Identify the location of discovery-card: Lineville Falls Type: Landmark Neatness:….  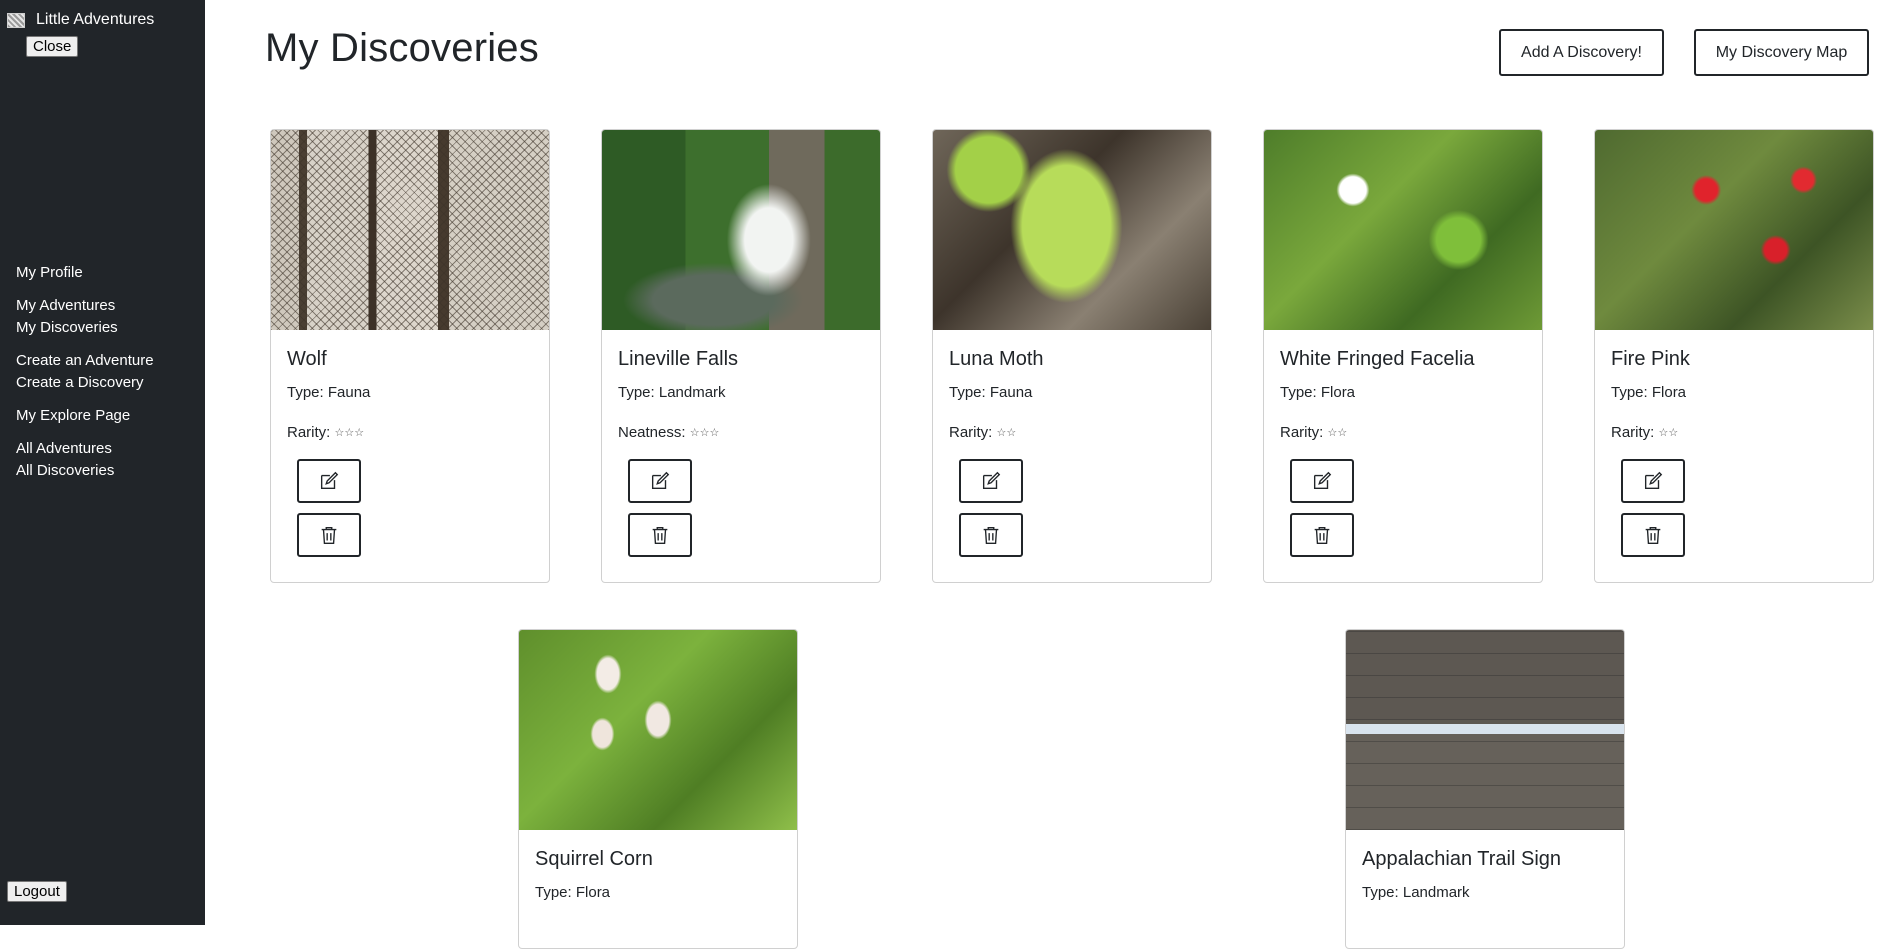
(741, 356).